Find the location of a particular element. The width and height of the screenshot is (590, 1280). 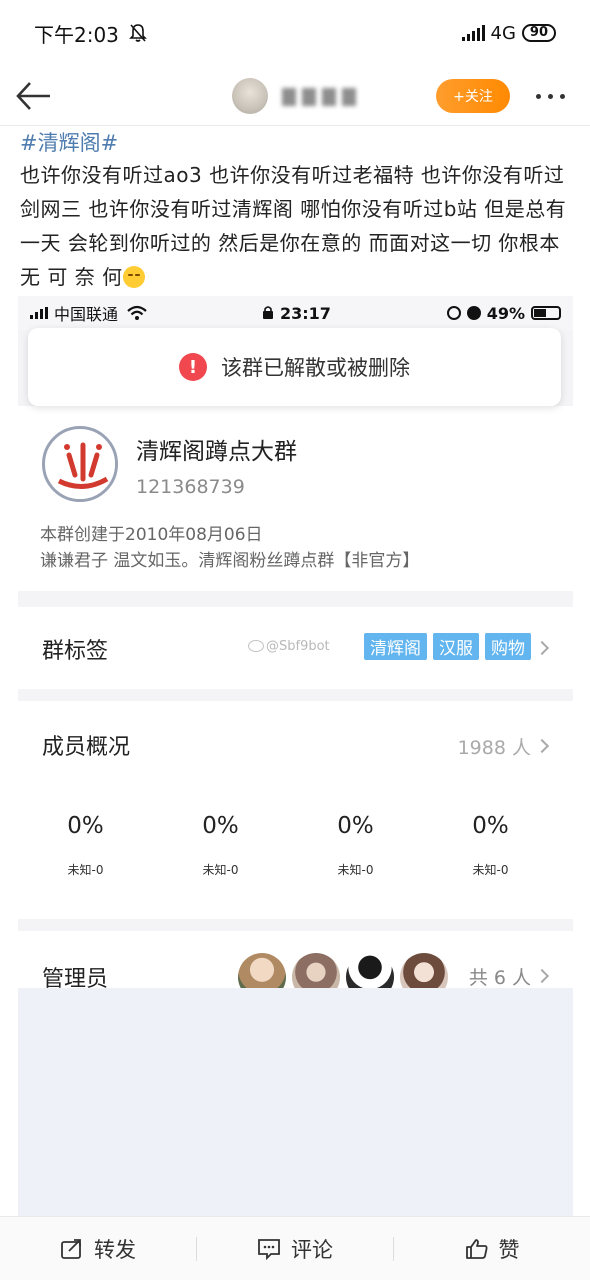

comment-button: 评论 is located at coordinates (295, 1249).